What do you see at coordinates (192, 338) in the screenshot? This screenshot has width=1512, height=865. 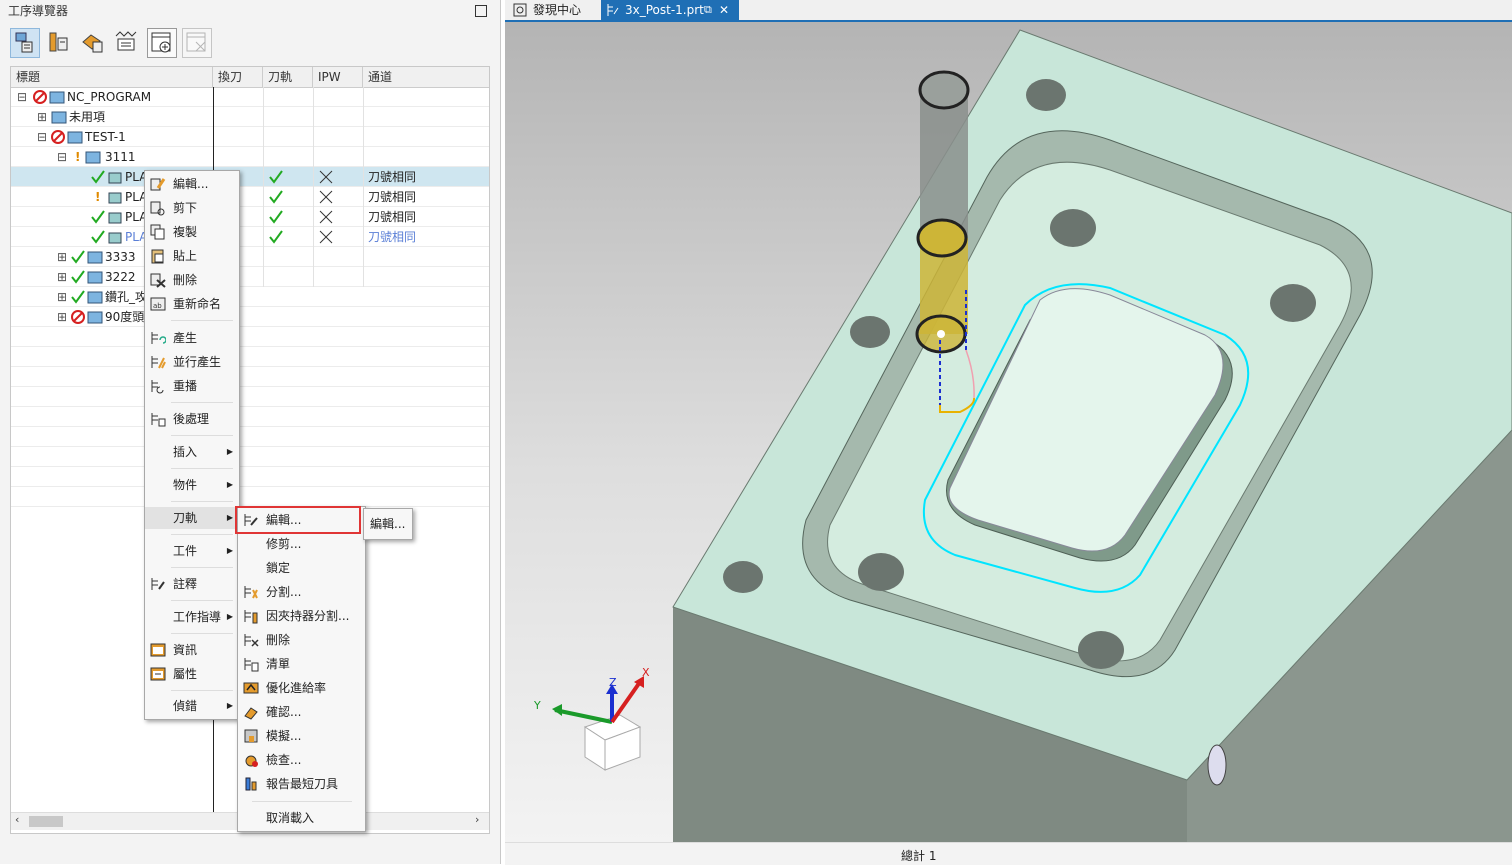 I see `menu-item-generate: 產生` at bounding box center [192, 338].